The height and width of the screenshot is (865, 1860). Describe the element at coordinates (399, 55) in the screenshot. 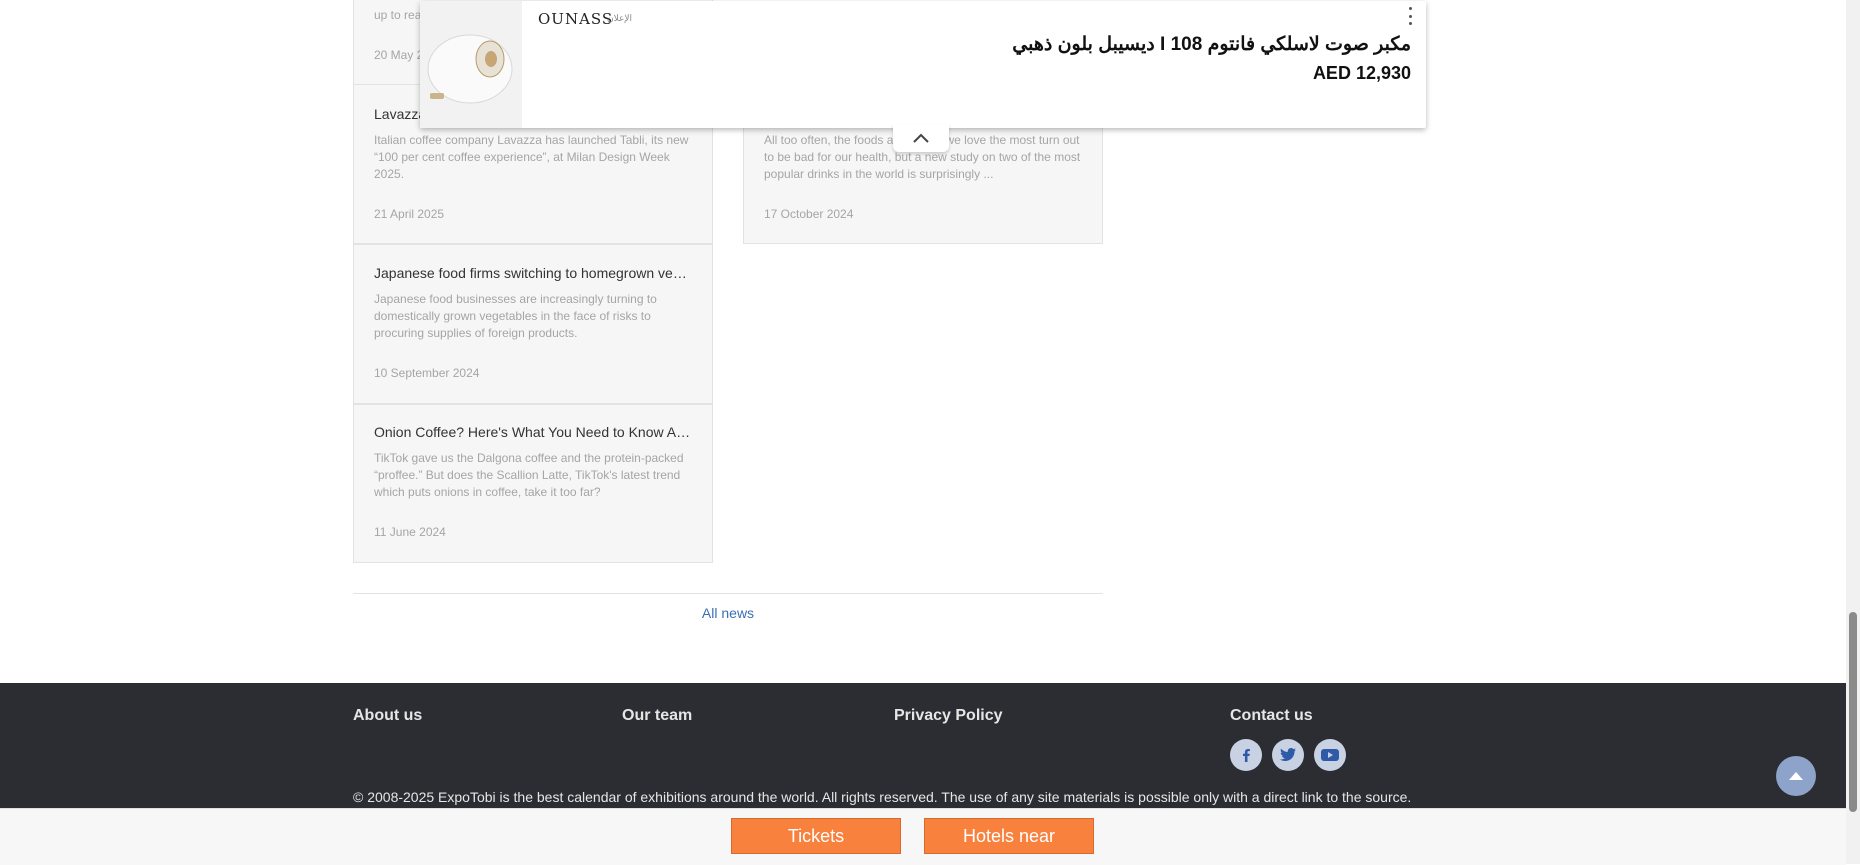

I see `news-card-date: 20 May 2` at that location.